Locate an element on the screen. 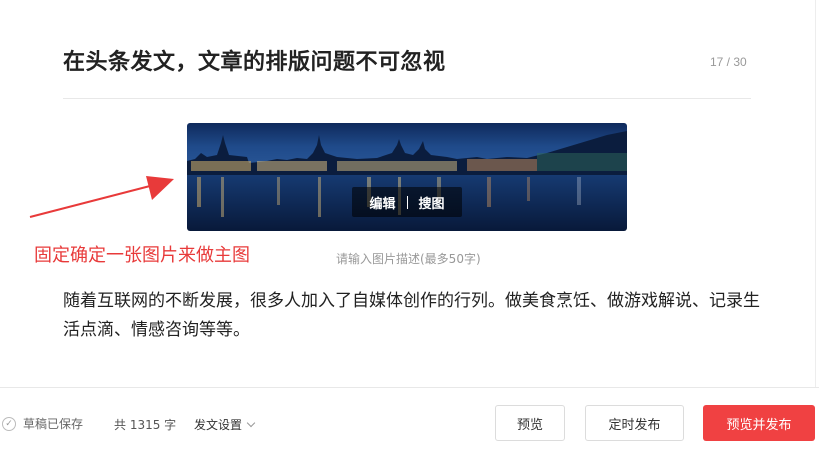 The height and width of the screenshot is (457, 819). annotation-arrow is located at coordinates (101, 197).